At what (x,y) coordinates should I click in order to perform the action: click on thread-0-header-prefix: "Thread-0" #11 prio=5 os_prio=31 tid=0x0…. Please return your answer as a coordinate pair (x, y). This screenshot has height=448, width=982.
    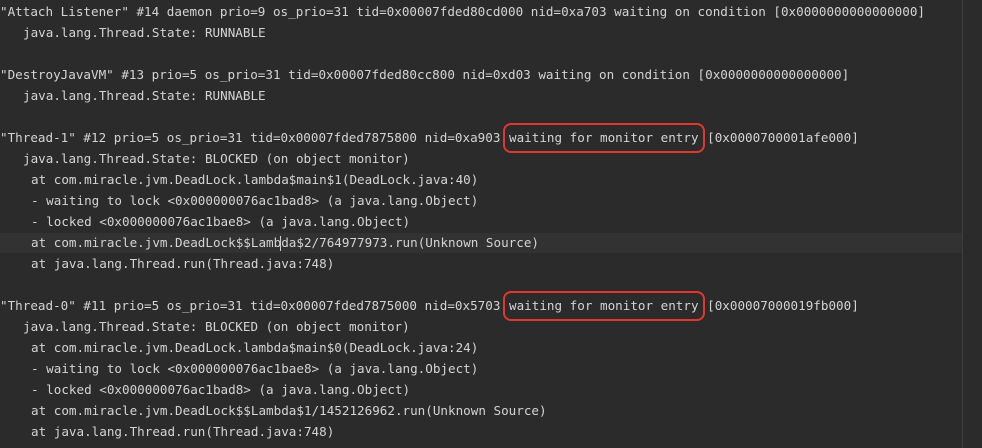
    Looking at the image, I should click on (254, 305).